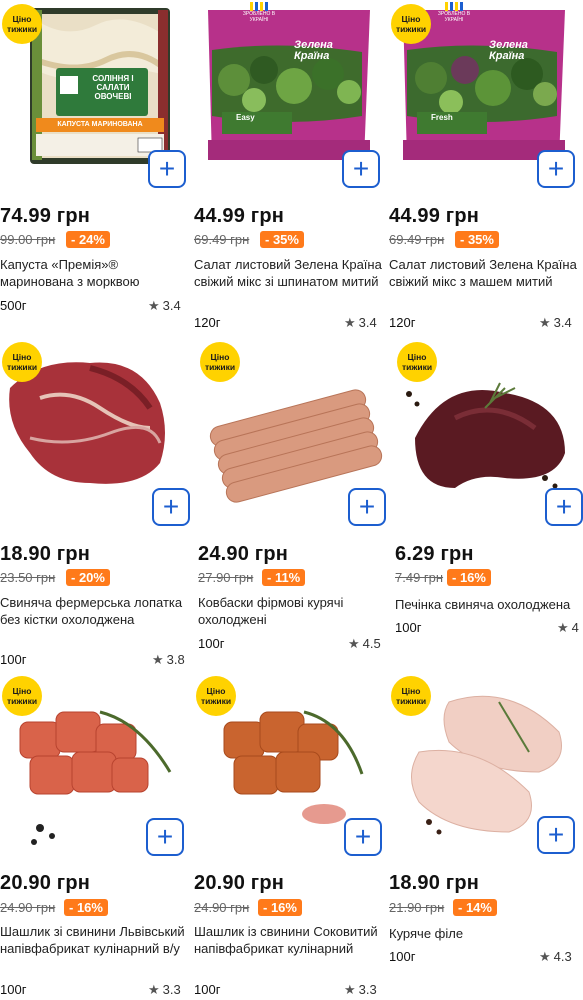 This screenshot has height=1000, width=583. I want to click on label-bottom: КАПУСТА МАРИНОВАНА, so click(100, 124).